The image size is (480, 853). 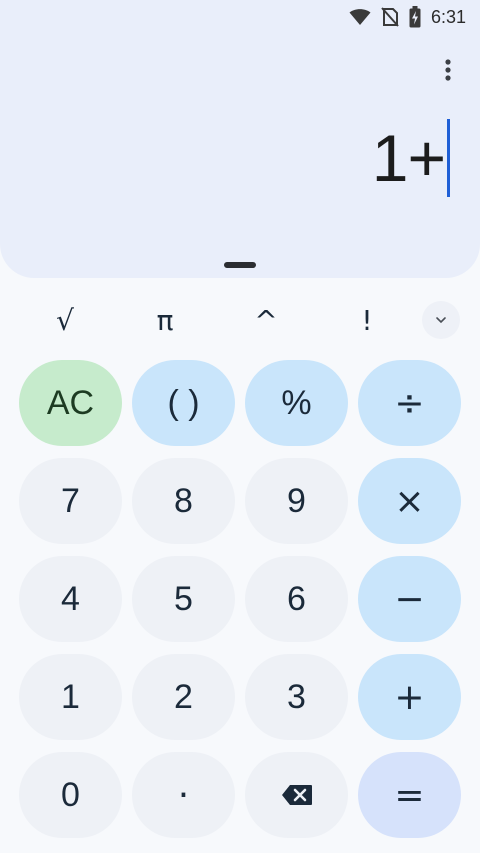 I want to click on digit-6-button: 6, so click(x=296, y=599).